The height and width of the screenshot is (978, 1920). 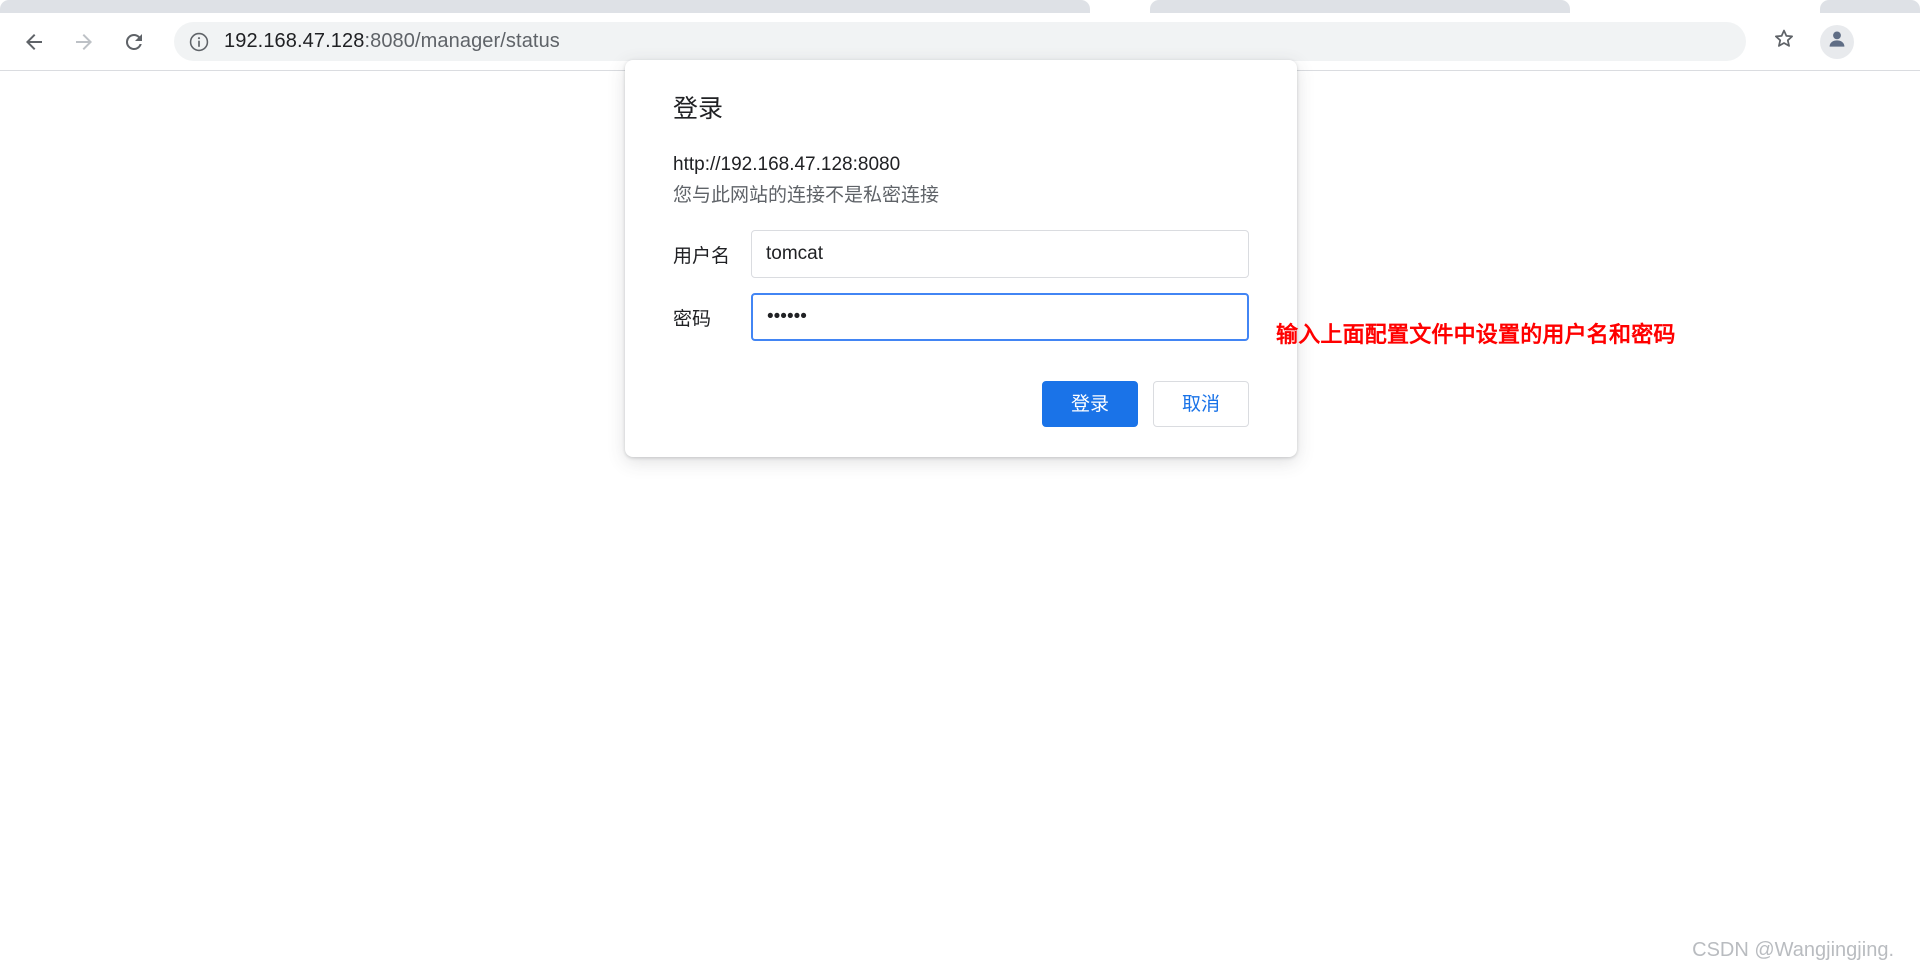 I want to click on username-row: 用户名, so click(x=972, y=254).